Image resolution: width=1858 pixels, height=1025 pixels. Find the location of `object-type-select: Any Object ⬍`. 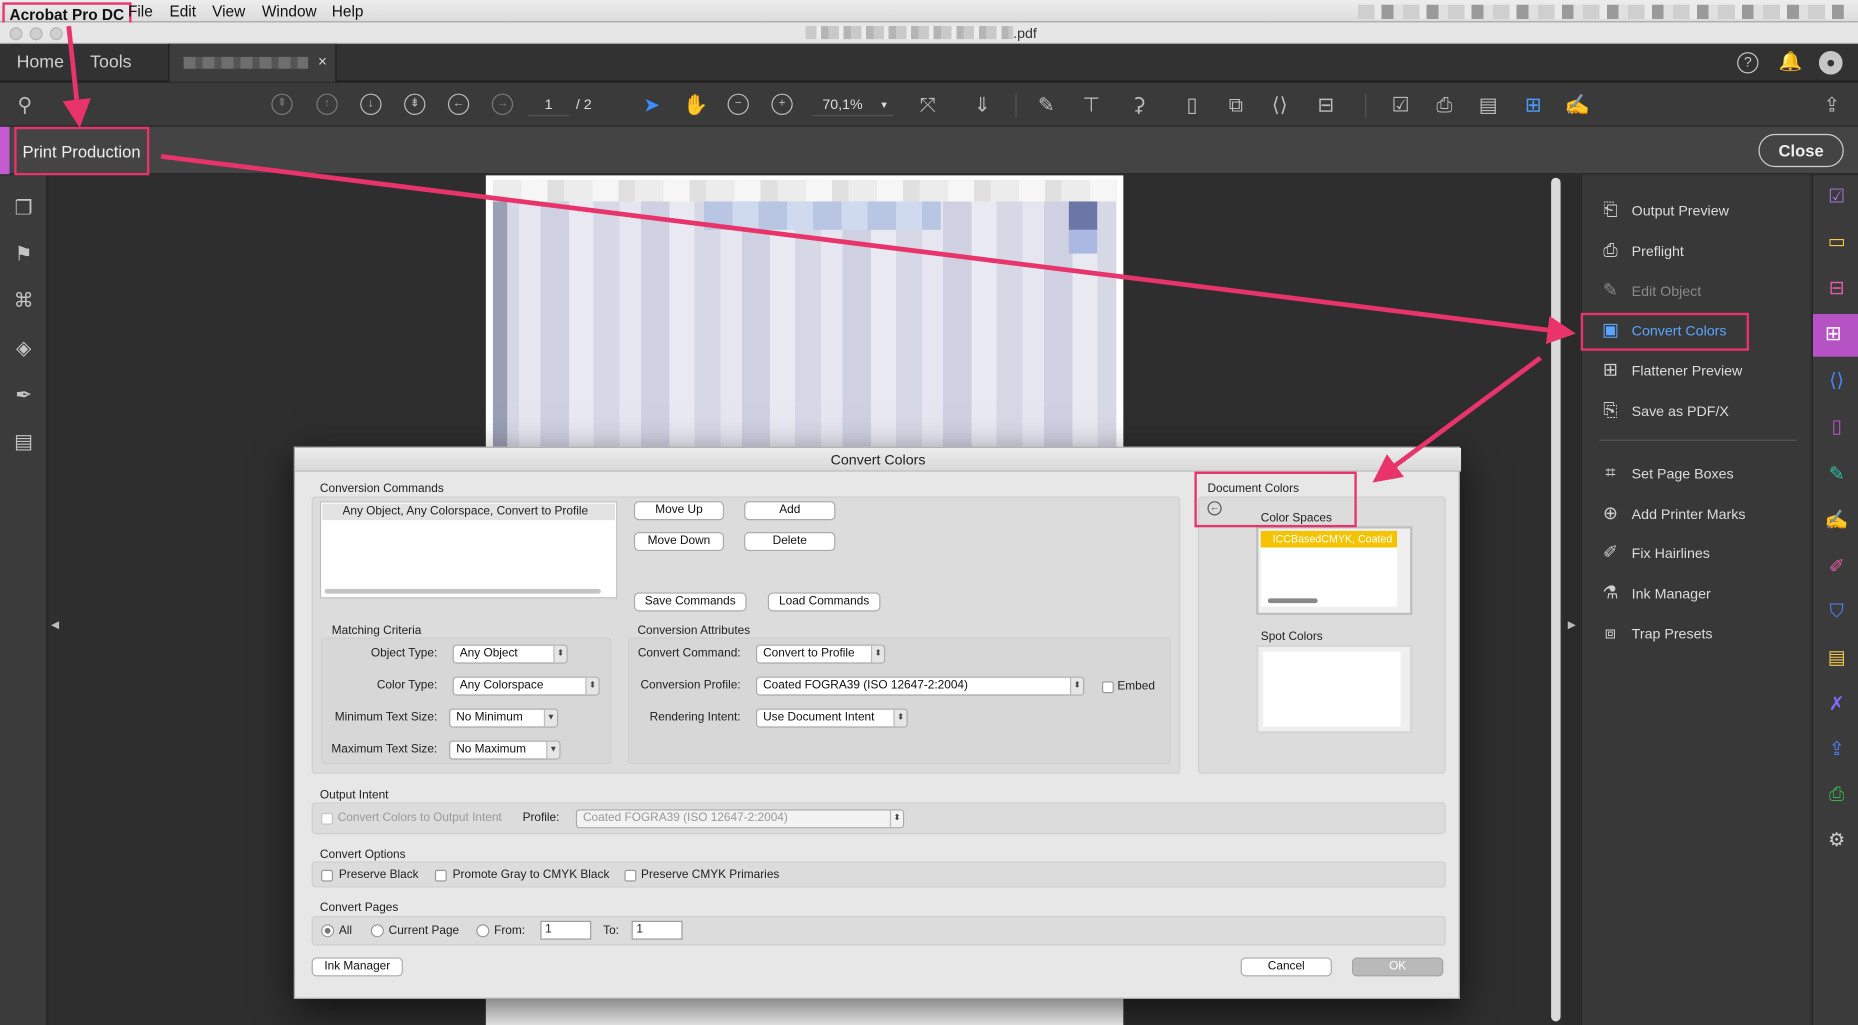

object-type-select: Any Object ⬍ is located at coordinates (510, 654).